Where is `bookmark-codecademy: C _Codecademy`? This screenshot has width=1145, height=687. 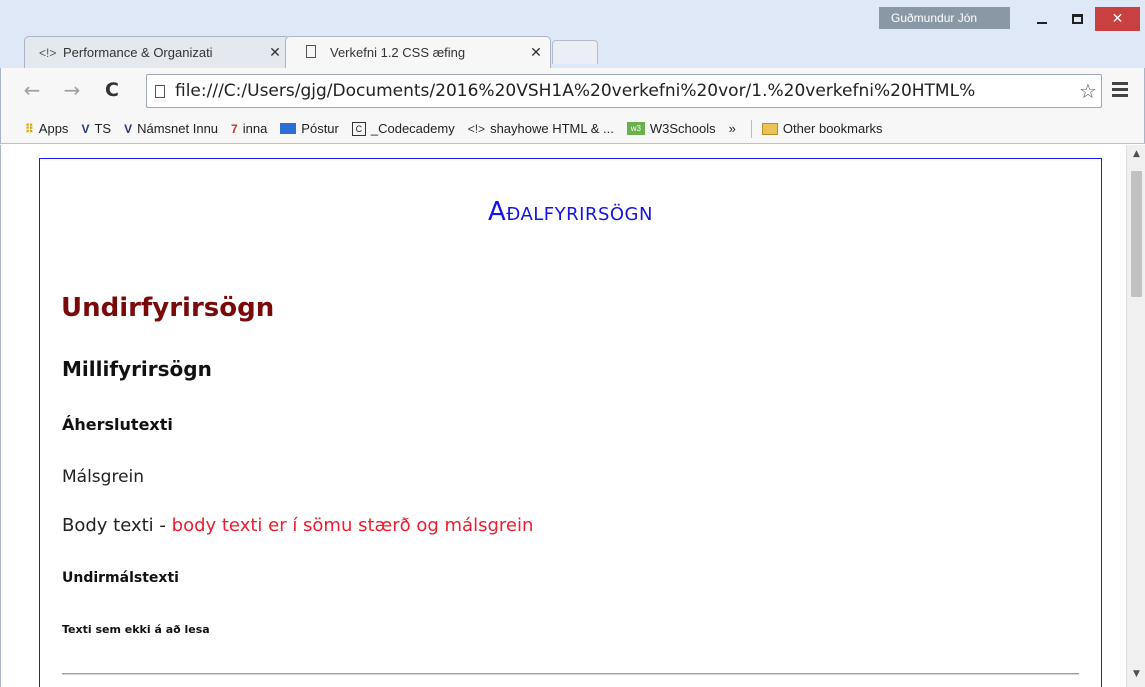 bookmark-codecademy: C _Codecademy is located at coordinates (403, 128).